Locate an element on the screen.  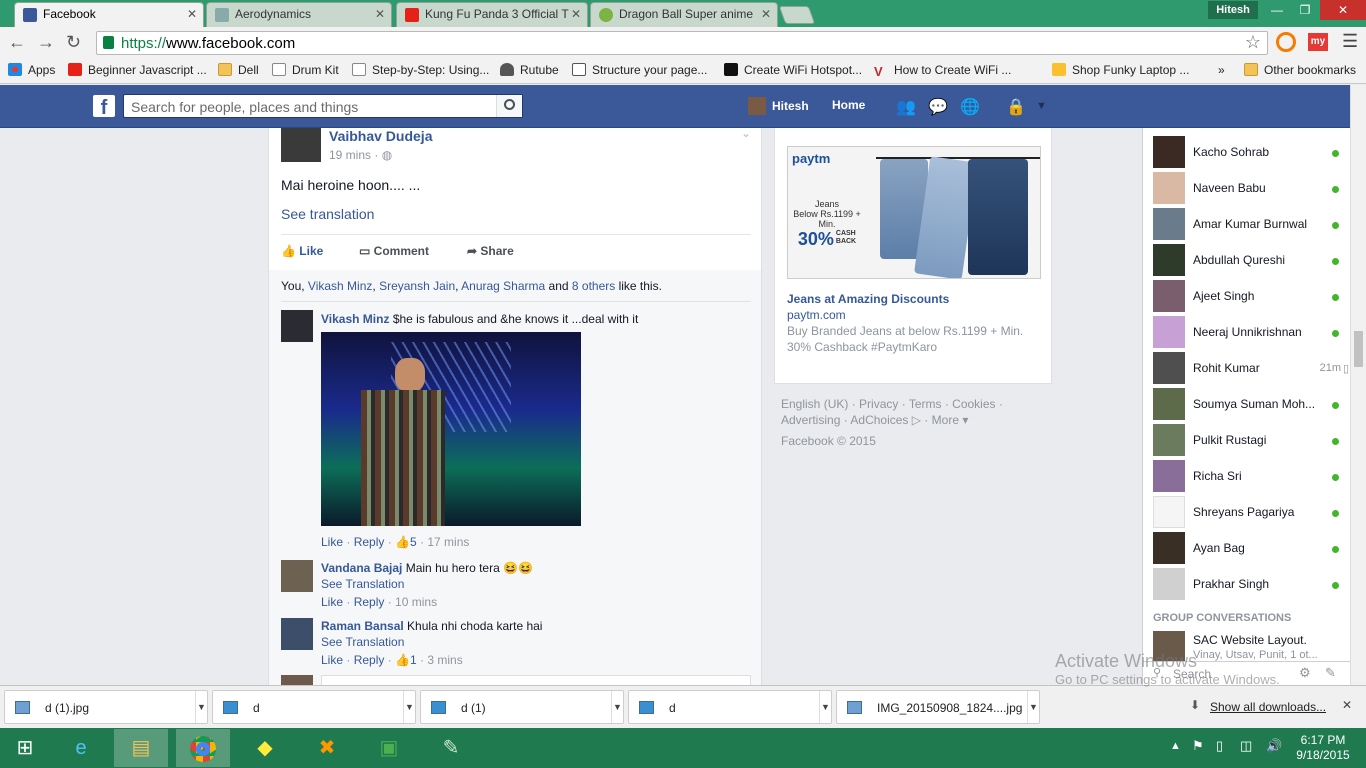
footer-link-language: English (UK) is located at coordinates (814, 404).